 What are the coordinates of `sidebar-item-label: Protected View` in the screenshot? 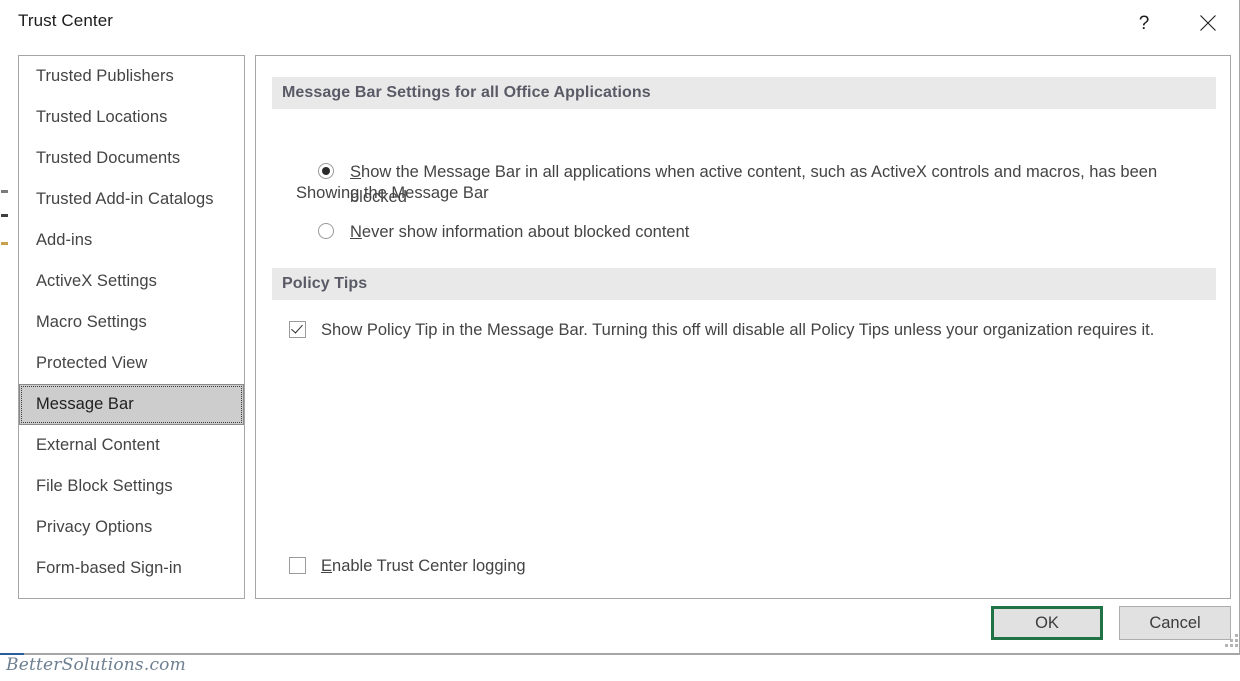 It's located at (92, 363).